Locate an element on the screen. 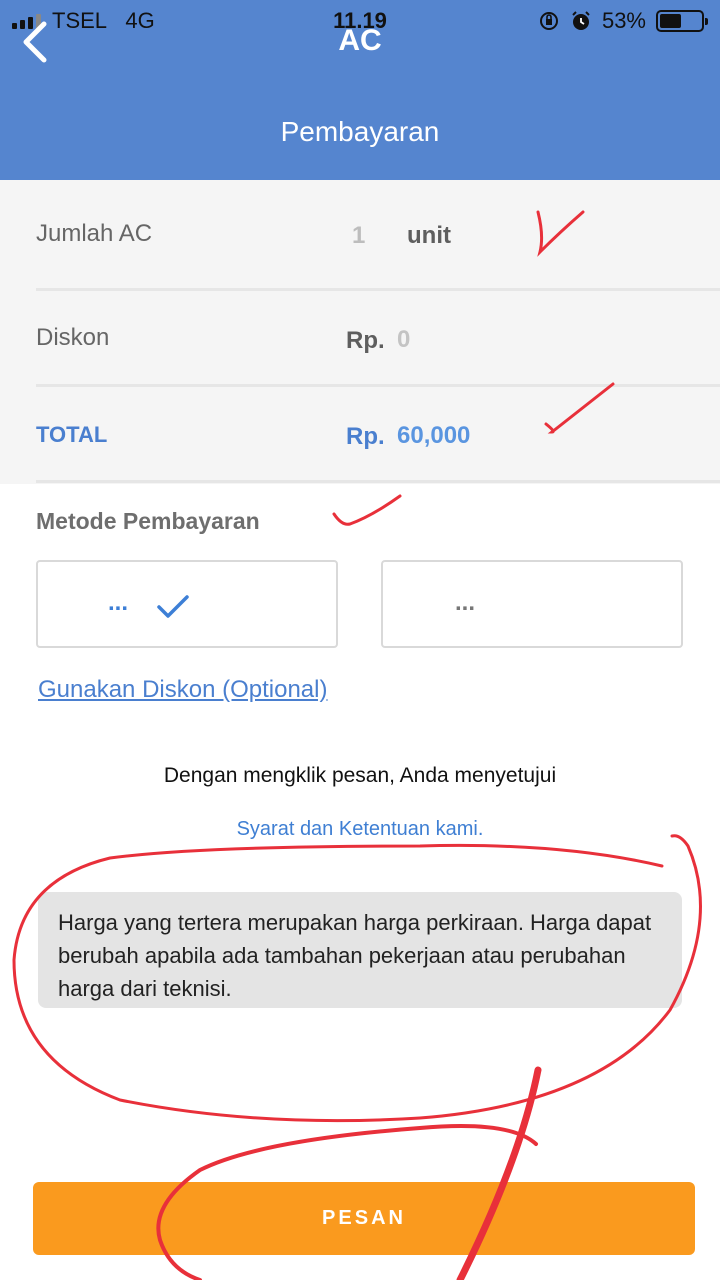 This screenshot has height=1280, width=720. discount-currency: Rp. is located at coordinates (365, 340).